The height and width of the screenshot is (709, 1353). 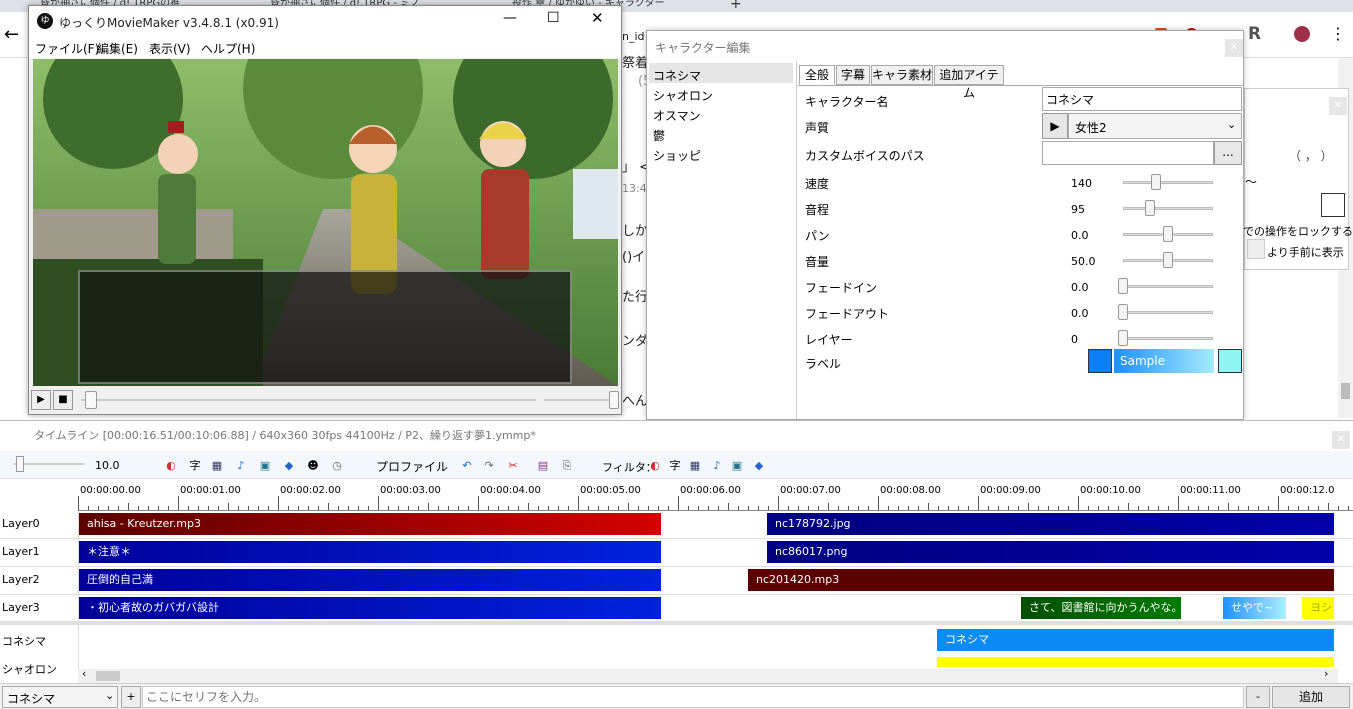 What do you see at coordinates (117, 48) in the screenshot?
I see `menu-edit: 編集(E)` at bounding box center [117, 48].